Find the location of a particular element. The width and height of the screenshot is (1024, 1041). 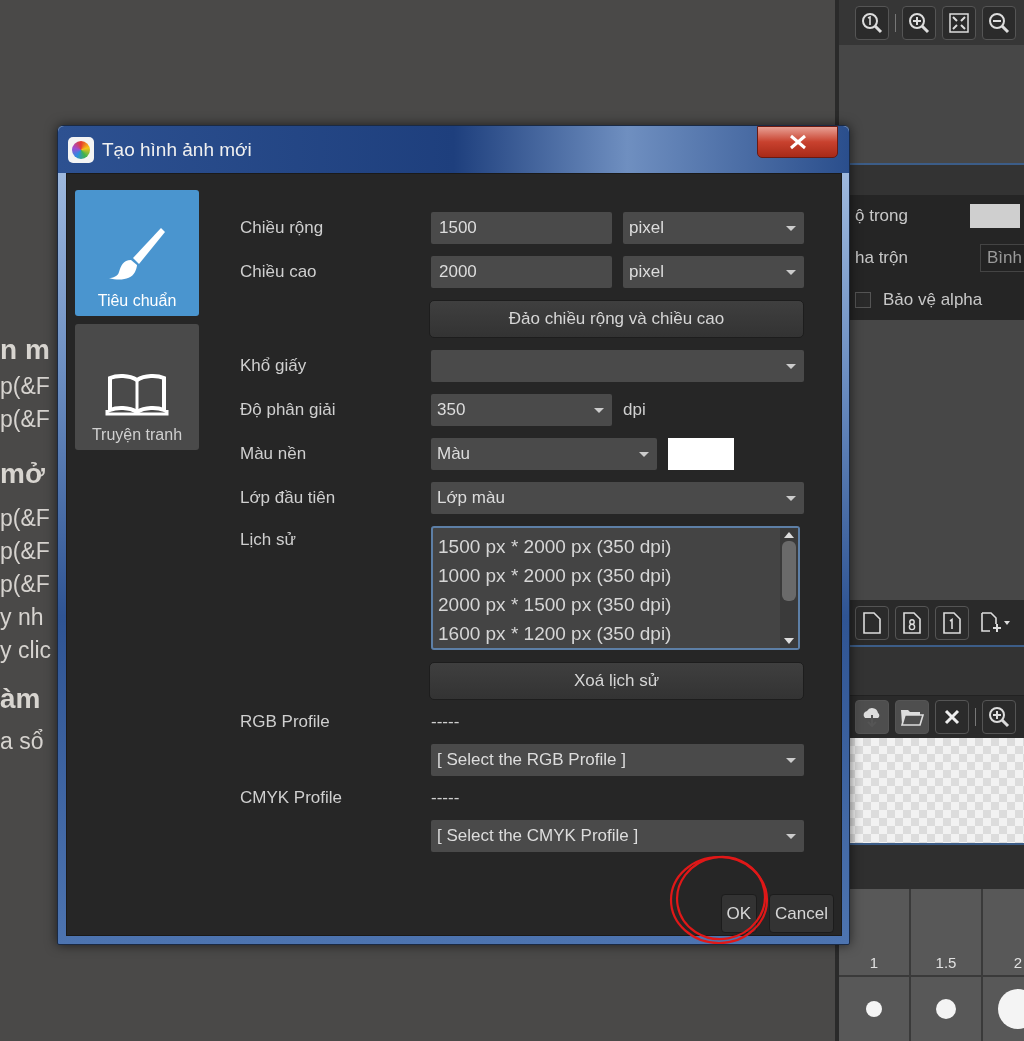

cmyk-profile-dropdown: [ Select the CMYK Profile ] is located at coordinates (617, 836).